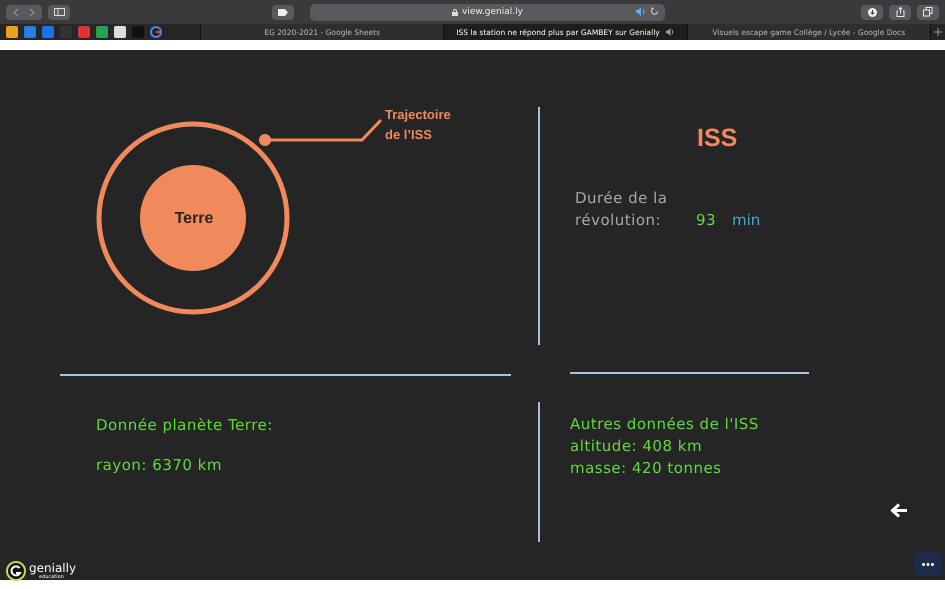 This screenshot has height=589, width=945. Describe the element at coordinates (16, 571) in the screenshot. I see `logo-icon` at that location.